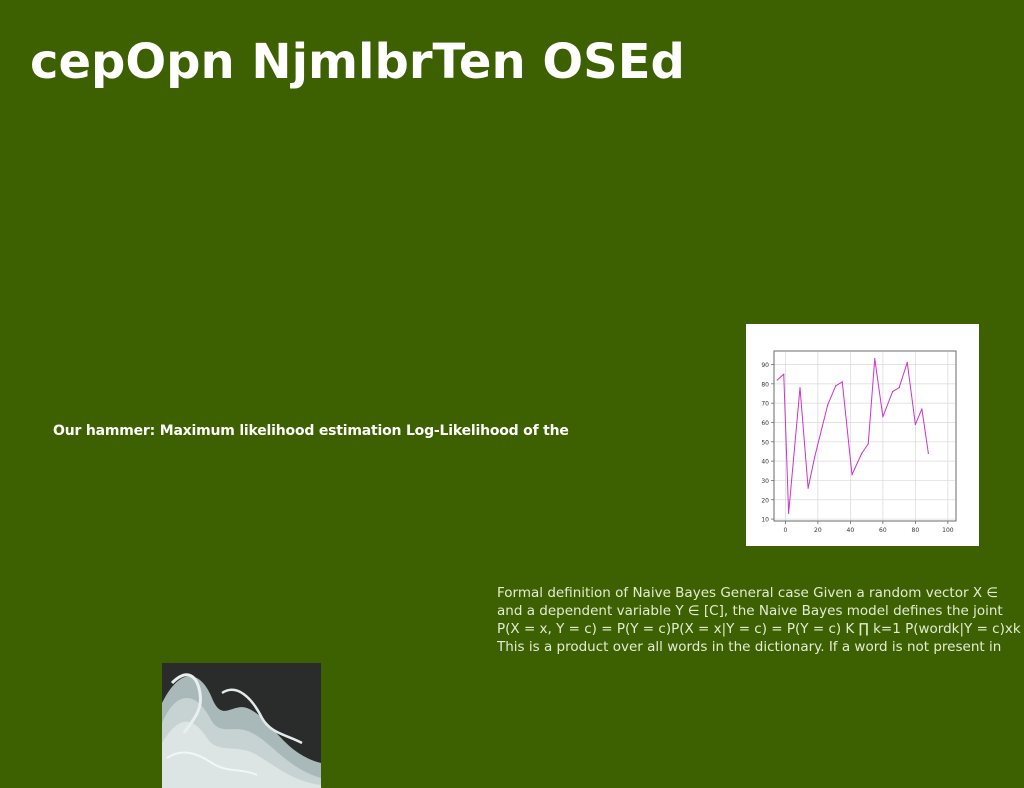 The image size is (1024, 788). I want to click on plot-area, so click(865, 436).